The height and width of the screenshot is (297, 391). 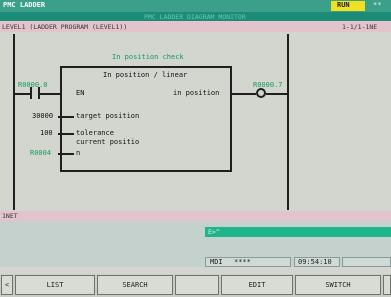 I want to click on pin-target-position: target position, so click(x=108, y=116).